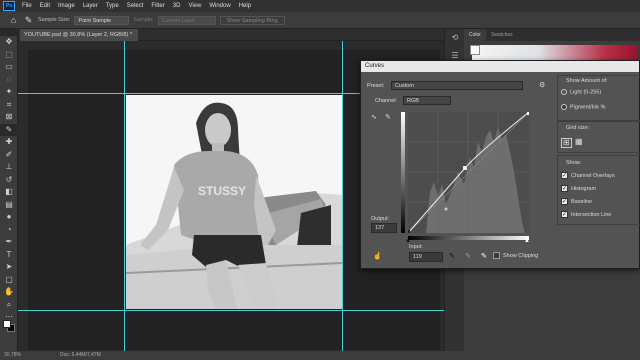  I want to click on intersection-line-option: ✓ Intersection Line, so click(586, 214).